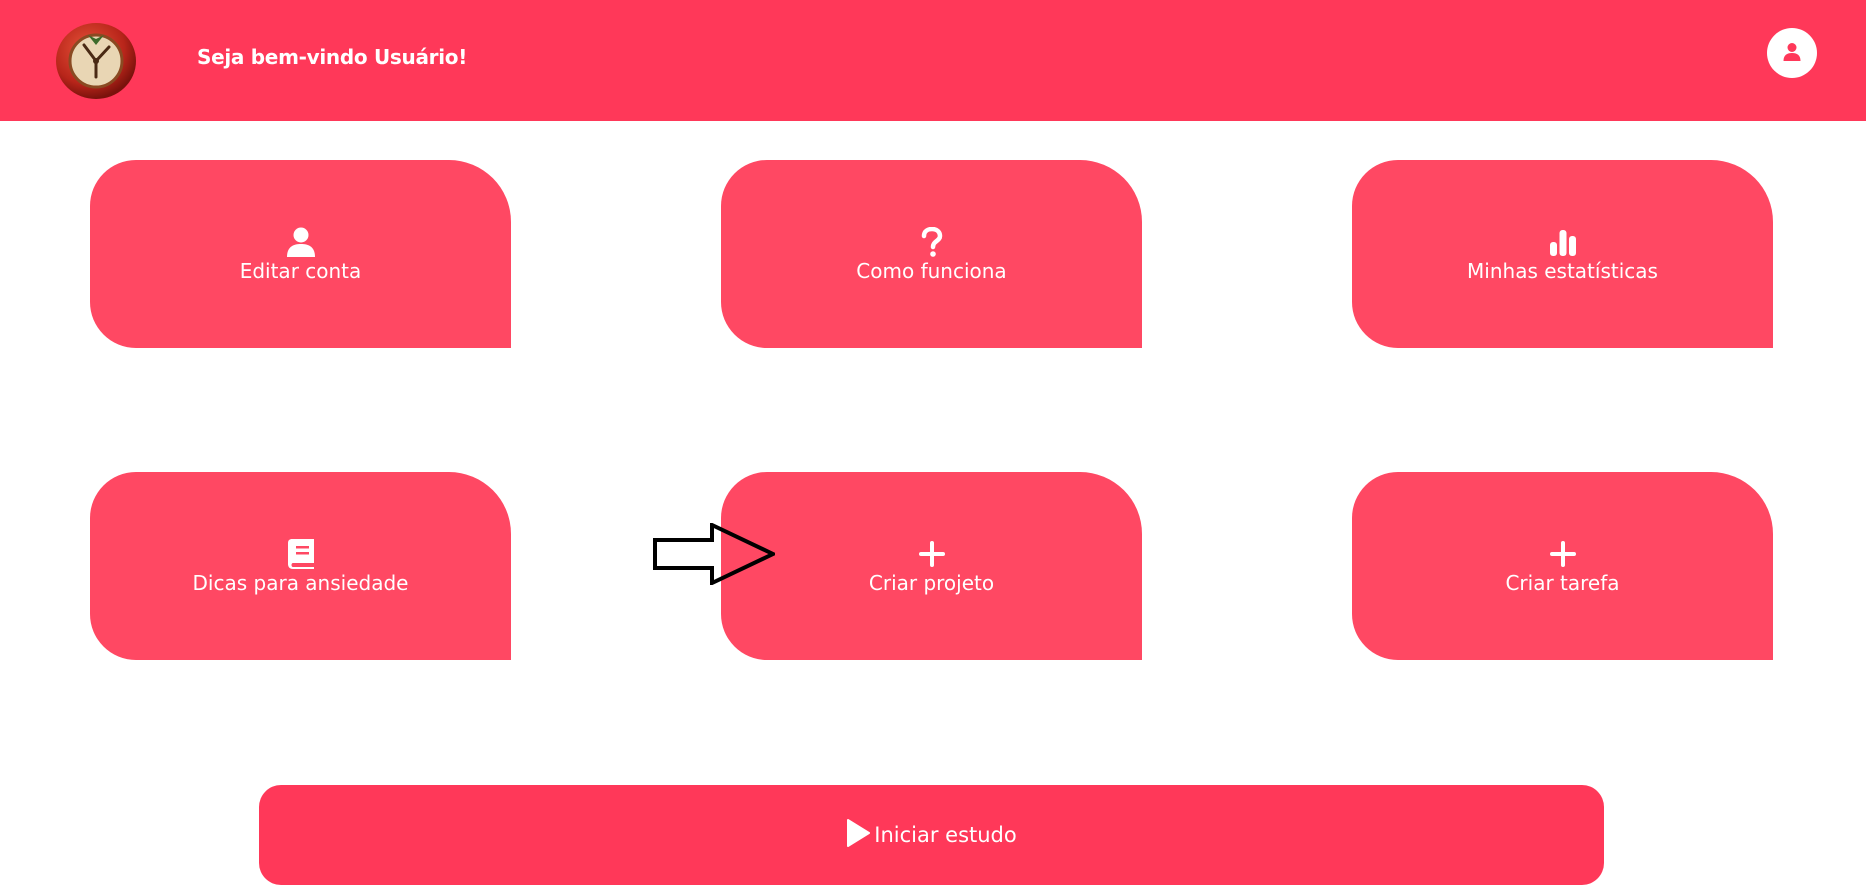  What do you see at coordinates (945, 835) in the screenshot?
I see `start-study-label: Iniciar estudo` at bounding box center [945, 835].